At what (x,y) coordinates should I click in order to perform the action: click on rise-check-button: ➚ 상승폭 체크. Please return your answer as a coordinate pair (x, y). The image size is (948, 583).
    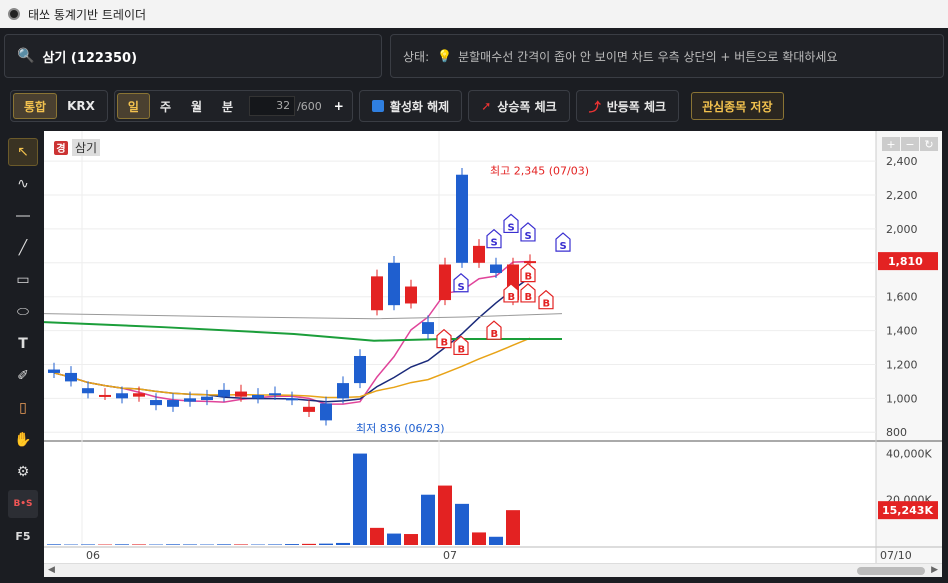
    Looking at the image, I should click on (519, 106).